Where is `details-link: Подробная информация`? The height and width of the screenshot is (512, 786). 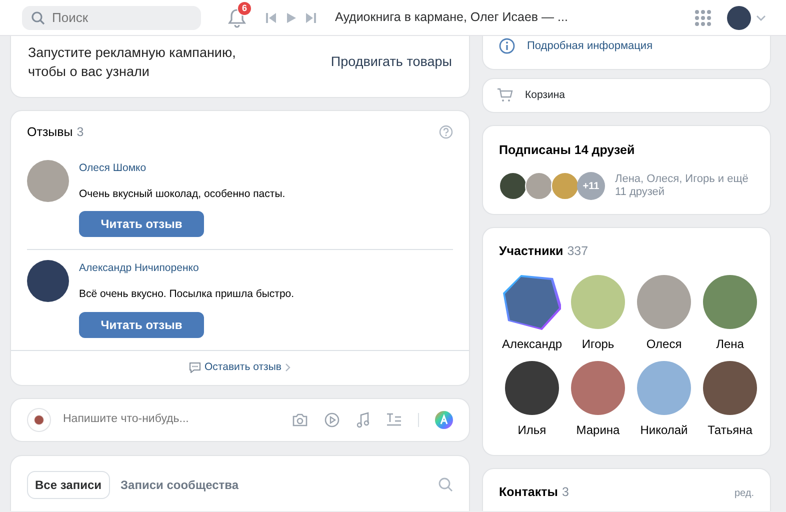 details-link: Подробная информация is located at coordinates (590, 46).